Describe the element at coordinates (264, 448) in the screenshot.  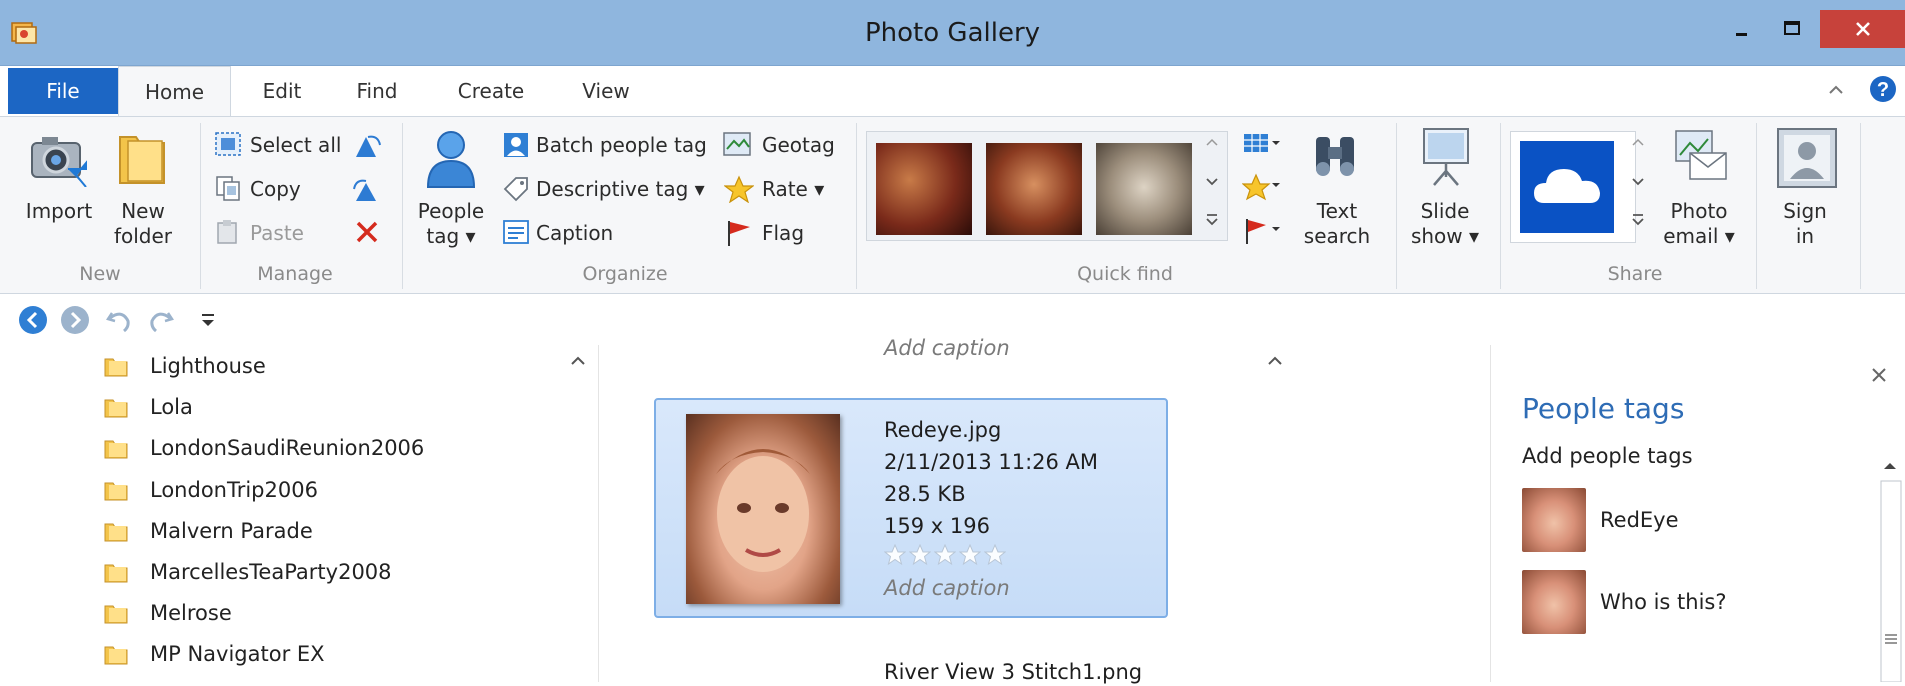
I see `folder-tree-item: LondonSaudiReunion2006` at that location.